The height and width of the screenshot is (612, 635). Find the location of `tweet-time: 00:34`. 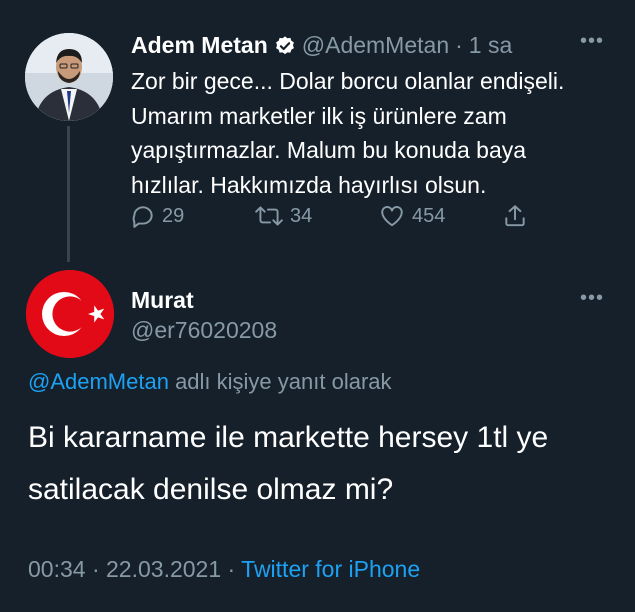

tweet-time: 00:34 is located at coordinates (57, 569).